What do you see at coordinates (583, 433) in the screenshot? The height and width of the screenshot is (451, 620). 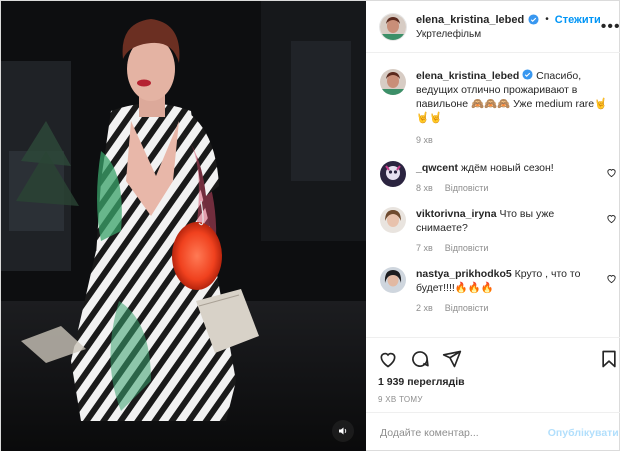 I see `post-comment-button: Опублікувати` at bounding box center [583, 433].